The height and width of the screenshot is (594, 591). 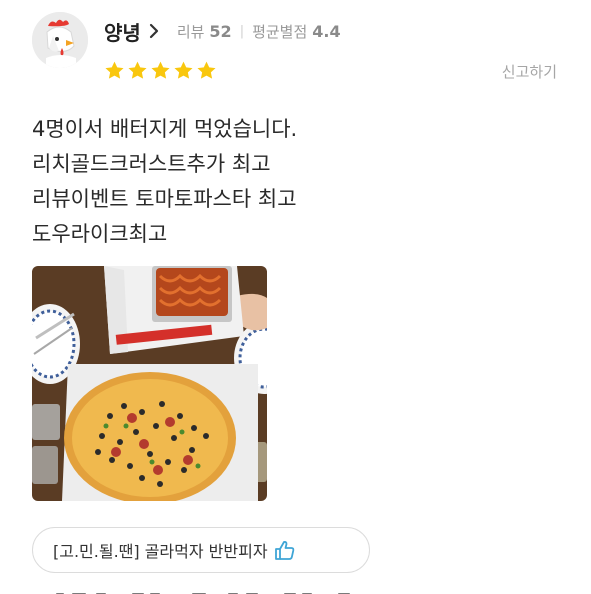 I want to click on chicken-avatar-image, so click(x=60, y=40).